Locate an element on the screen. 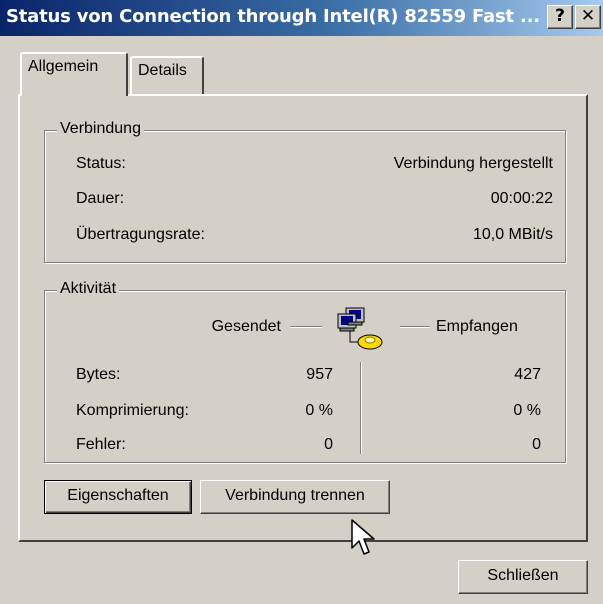 This screenshot has width=603, height=604. properties-button: Eigenschaften is located at coordinates (118, 497).